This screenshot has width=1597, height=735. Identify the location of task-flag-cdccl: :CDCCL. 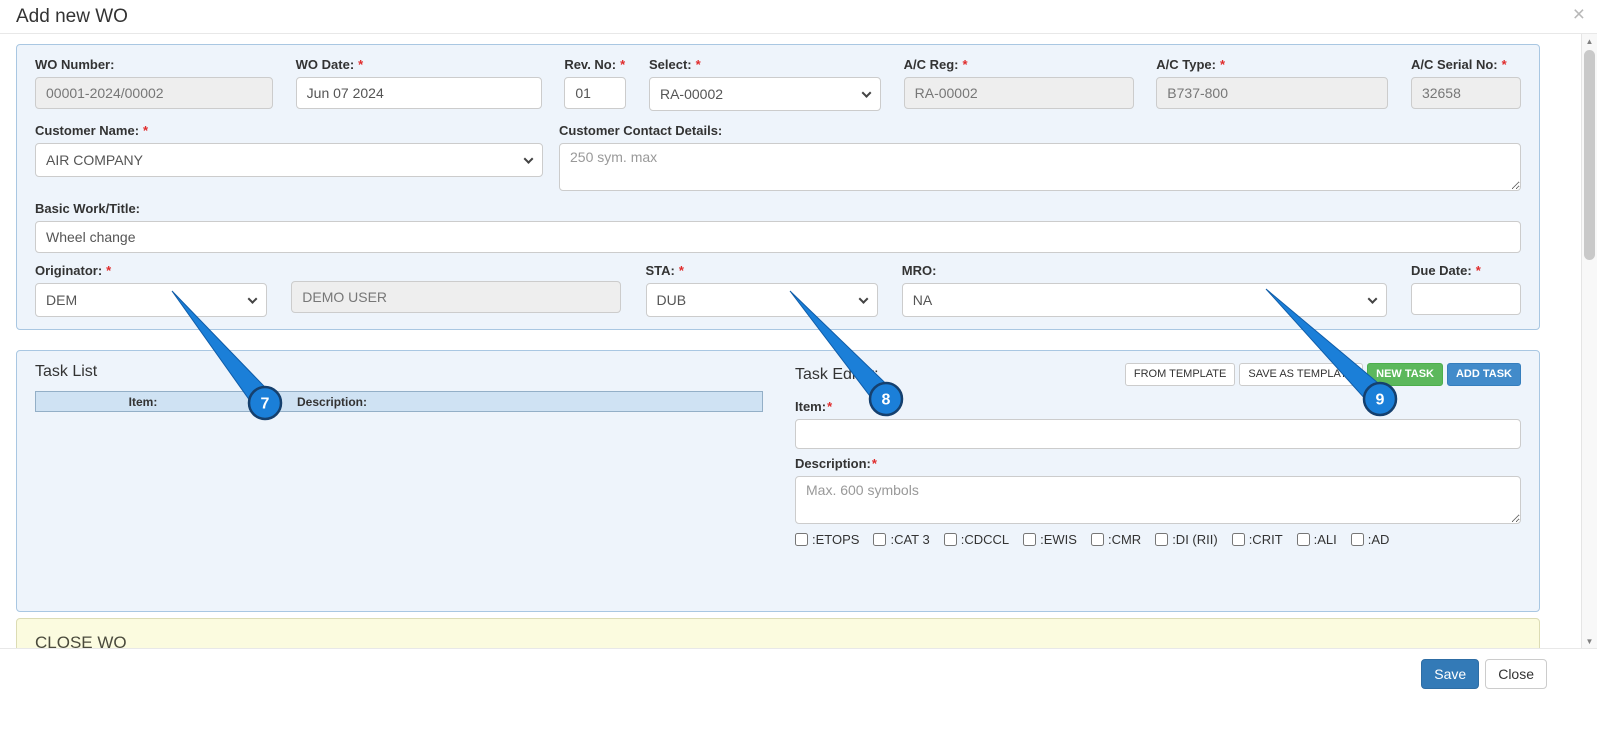
(976, 539).